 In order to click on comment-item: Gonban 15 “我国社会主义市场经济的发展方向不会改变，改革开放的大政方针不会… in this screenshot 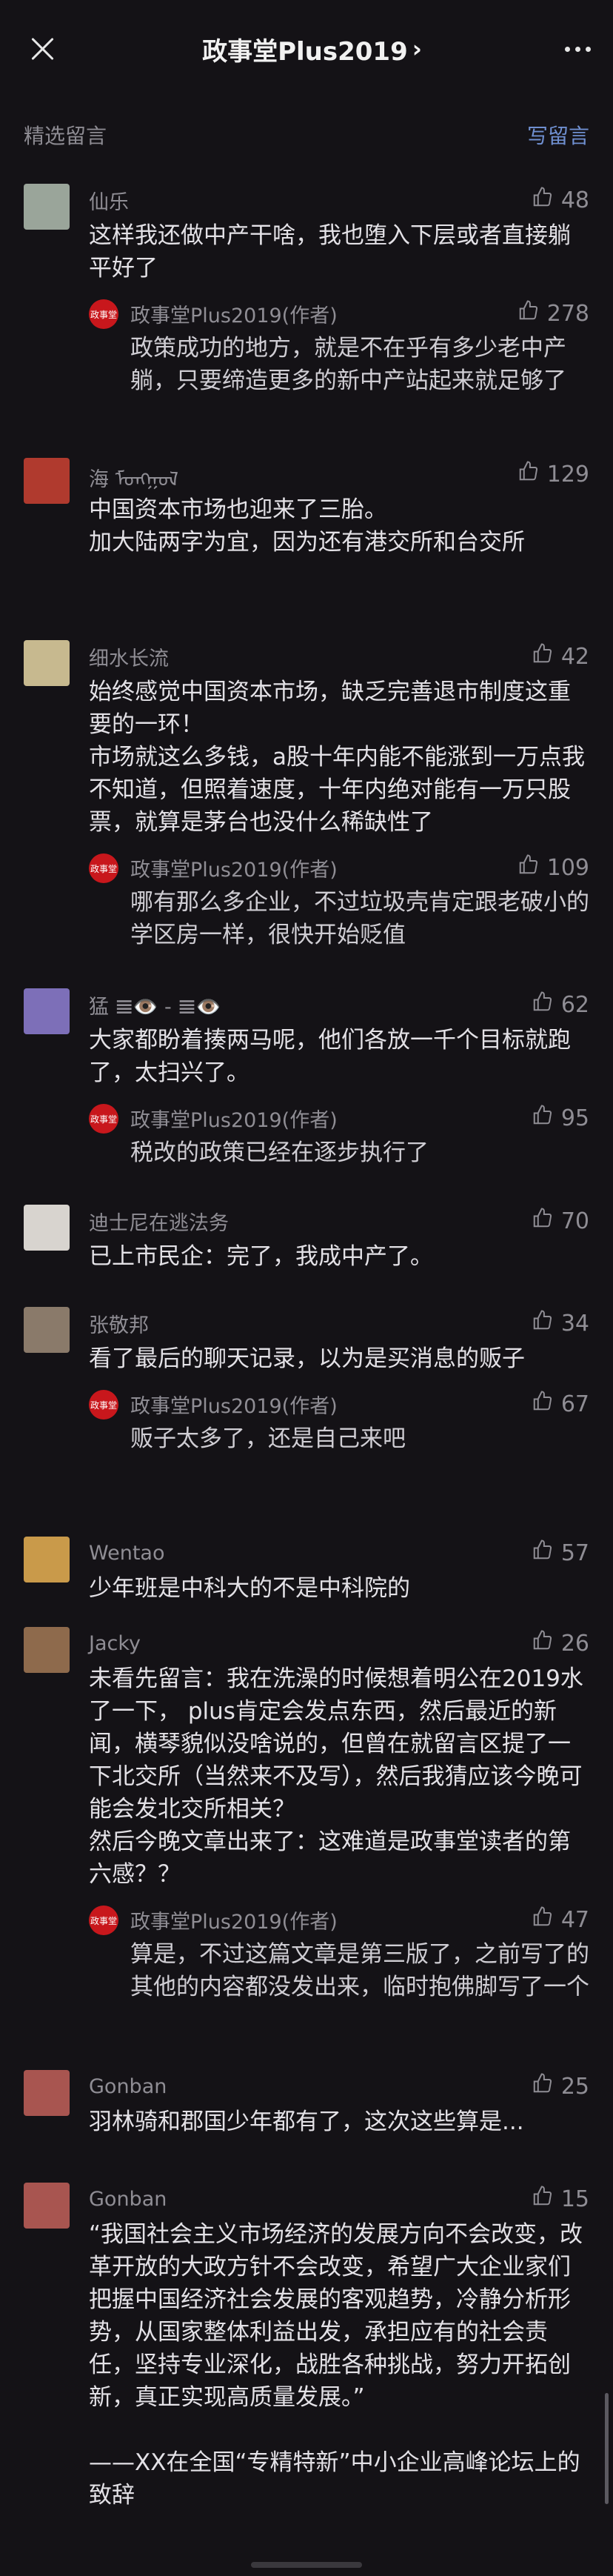, I will do `click(306, 2346)`.